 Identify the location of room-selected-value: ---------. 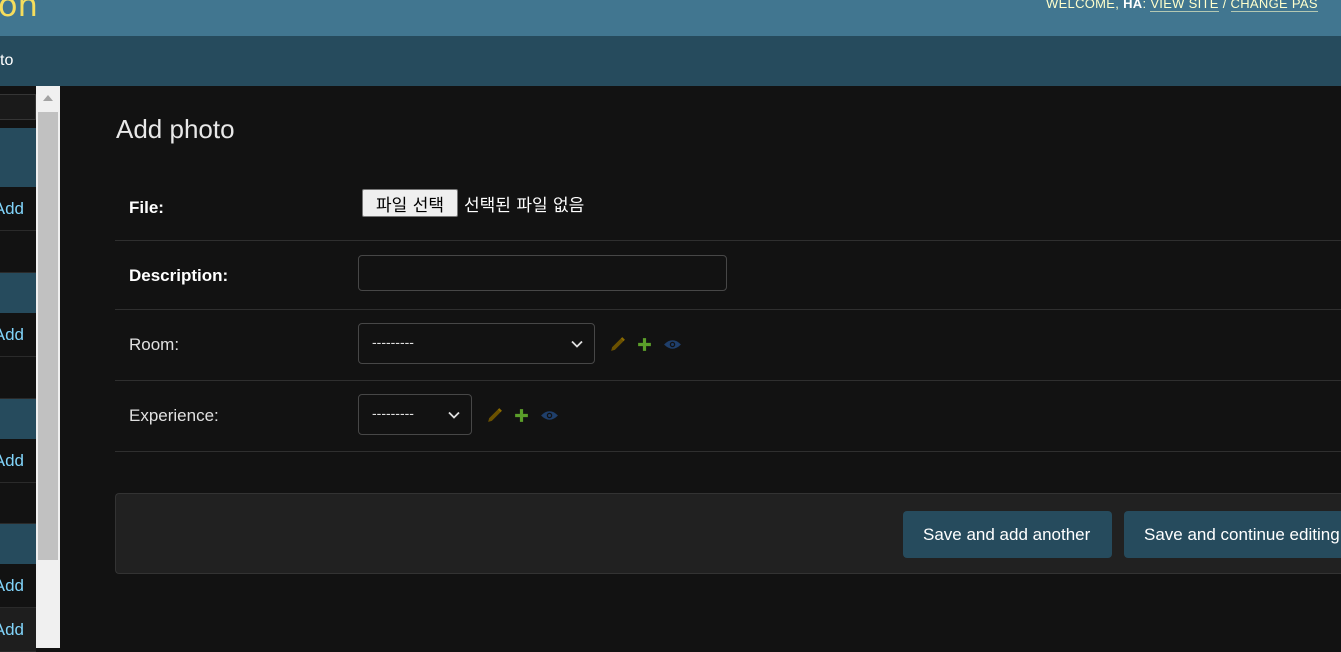
(393, 342).